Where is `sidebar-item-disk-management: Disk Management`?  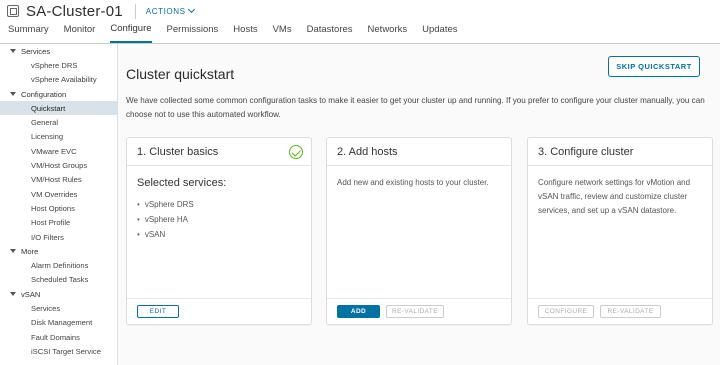
sidebar-item-disk-management: Disk Management is located at coordinates (58, 323).